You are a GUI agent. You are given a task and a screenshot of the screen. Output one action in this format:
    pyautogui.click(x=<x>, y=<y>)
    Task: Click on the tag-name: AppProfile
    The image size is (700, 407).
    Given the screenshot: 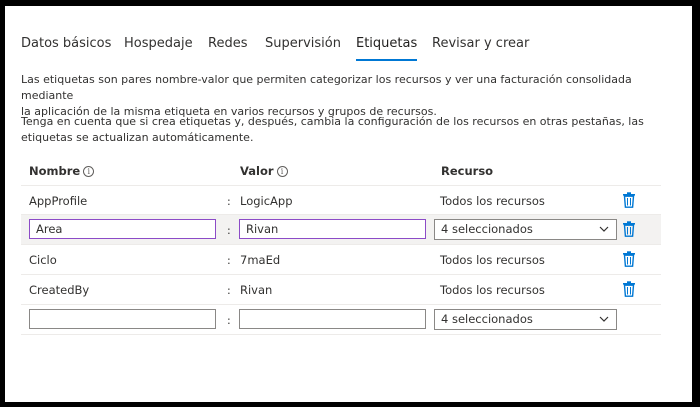 What is the action you would take?
    pyautogui.click(x=58, y=201)
    